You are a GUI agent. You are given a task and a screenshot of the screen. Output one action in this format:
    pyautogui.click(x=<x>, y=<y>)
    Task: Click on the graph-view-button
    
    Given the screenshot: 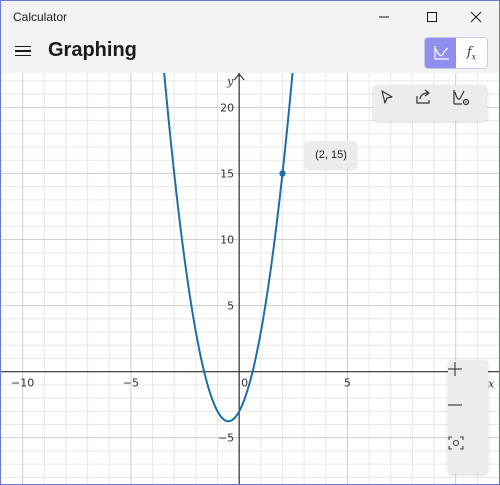 What is the action you would take?
    pyautogui.click(x=440, y=53)
    